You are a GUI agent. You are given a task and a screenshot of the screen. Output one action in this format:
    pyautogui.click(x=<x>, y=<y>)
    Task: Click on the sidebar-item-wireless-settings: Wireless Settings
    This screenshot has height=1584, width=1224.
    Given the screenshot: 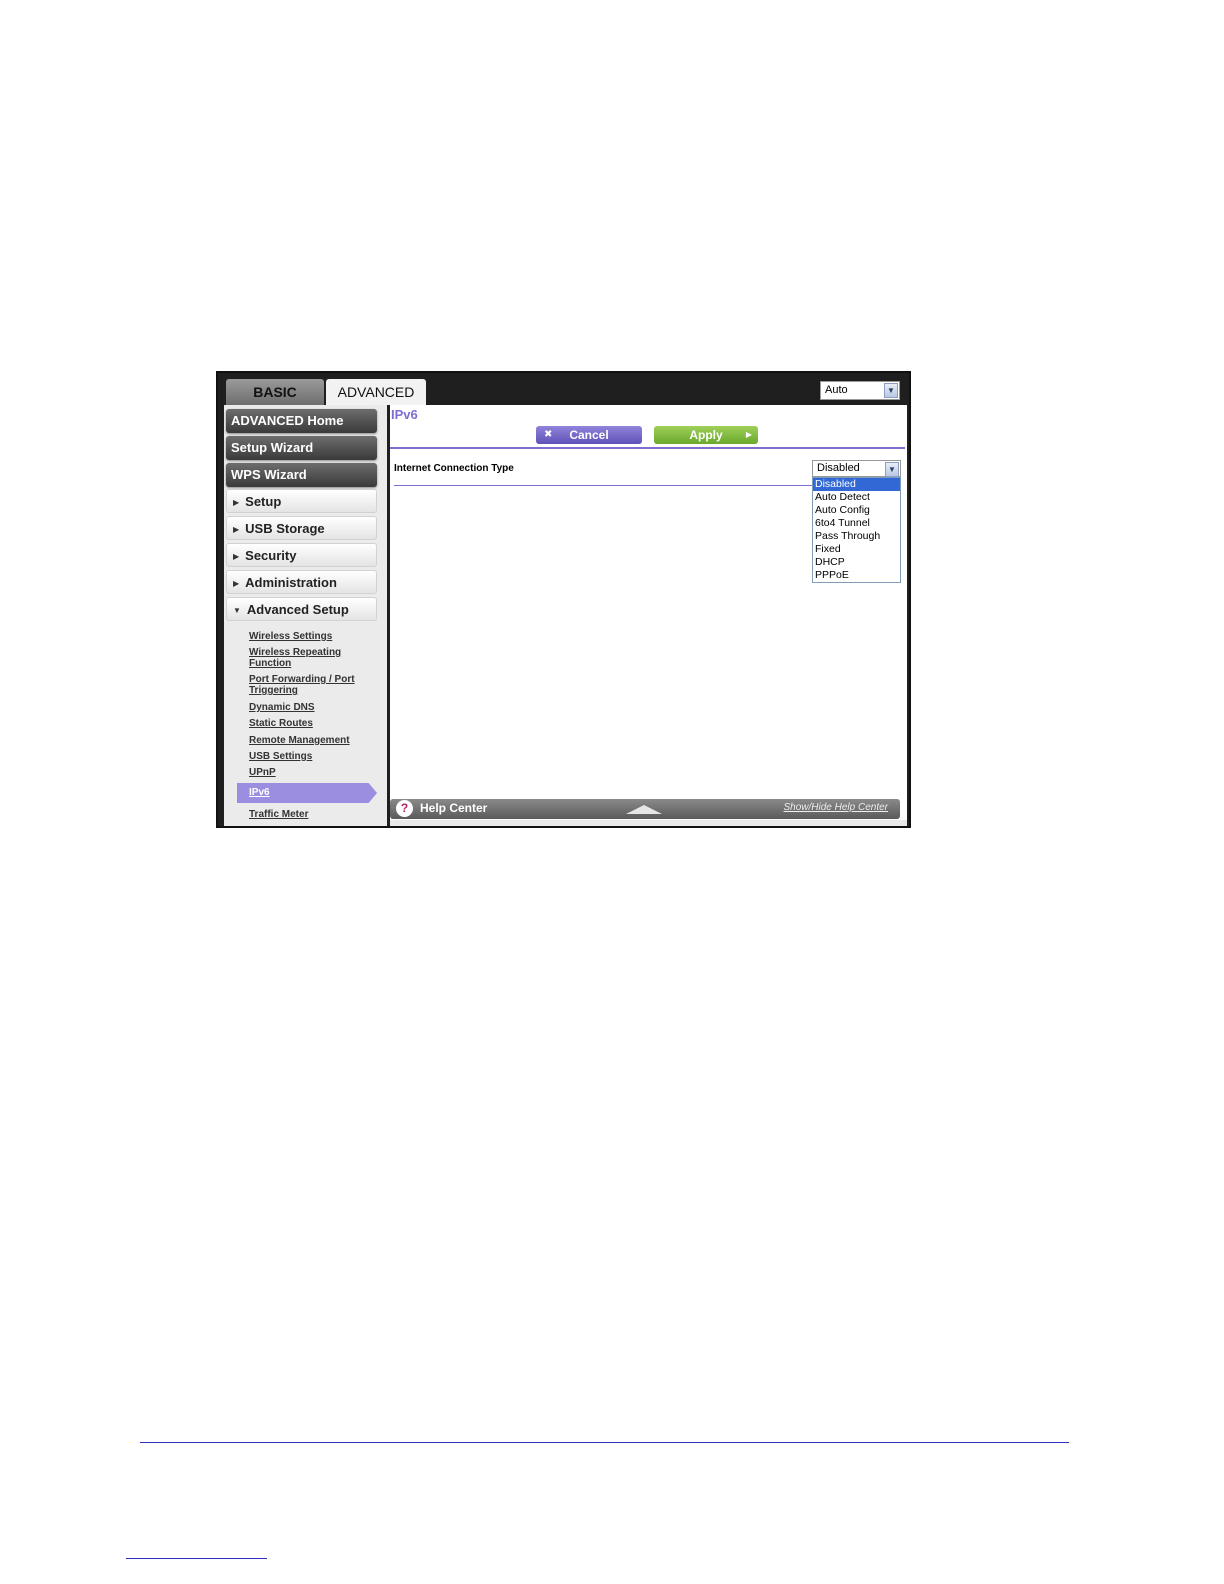 What is the action you would take?
    pyautogui.click(x=309, y=636)
    